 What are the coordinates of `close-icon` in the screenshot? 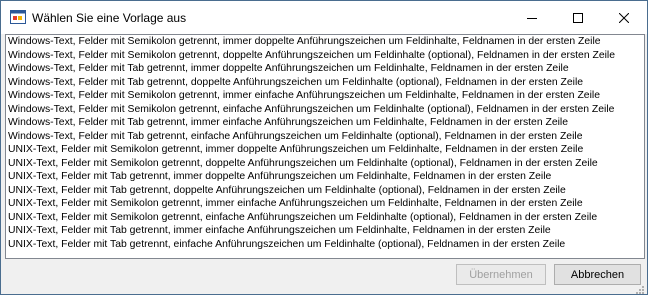 It's located at (624, 17).